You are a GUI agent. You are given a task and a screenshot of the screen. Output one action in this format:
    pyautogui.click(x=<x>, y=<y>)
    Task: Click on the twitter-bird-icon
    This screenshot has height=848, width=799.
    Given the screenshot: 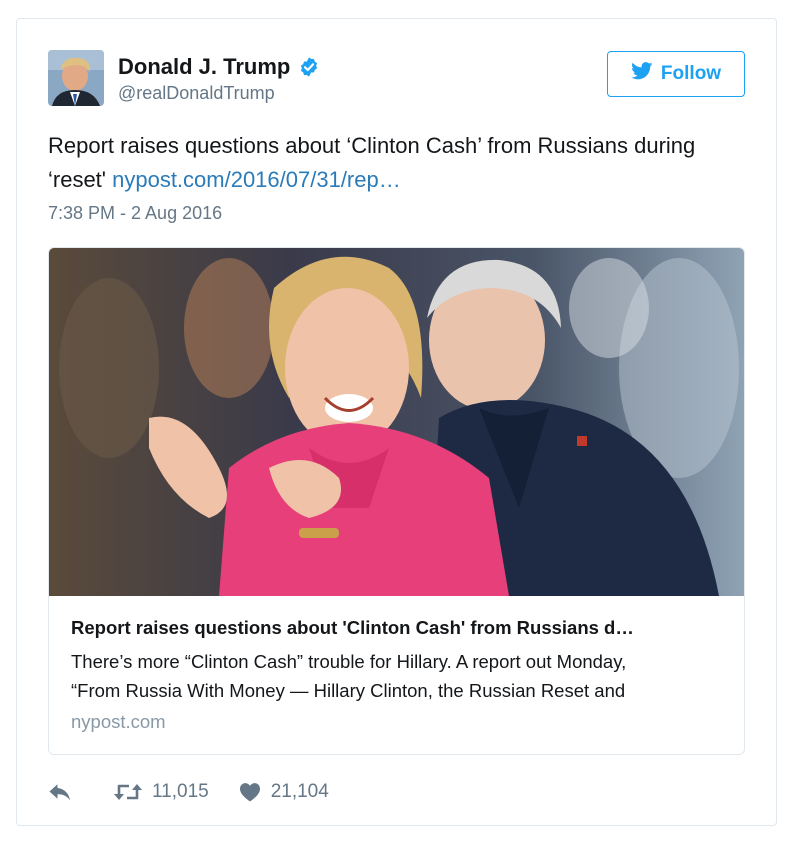 What is the action you would take?
    pyautogui.click(x=642, y=74)
    